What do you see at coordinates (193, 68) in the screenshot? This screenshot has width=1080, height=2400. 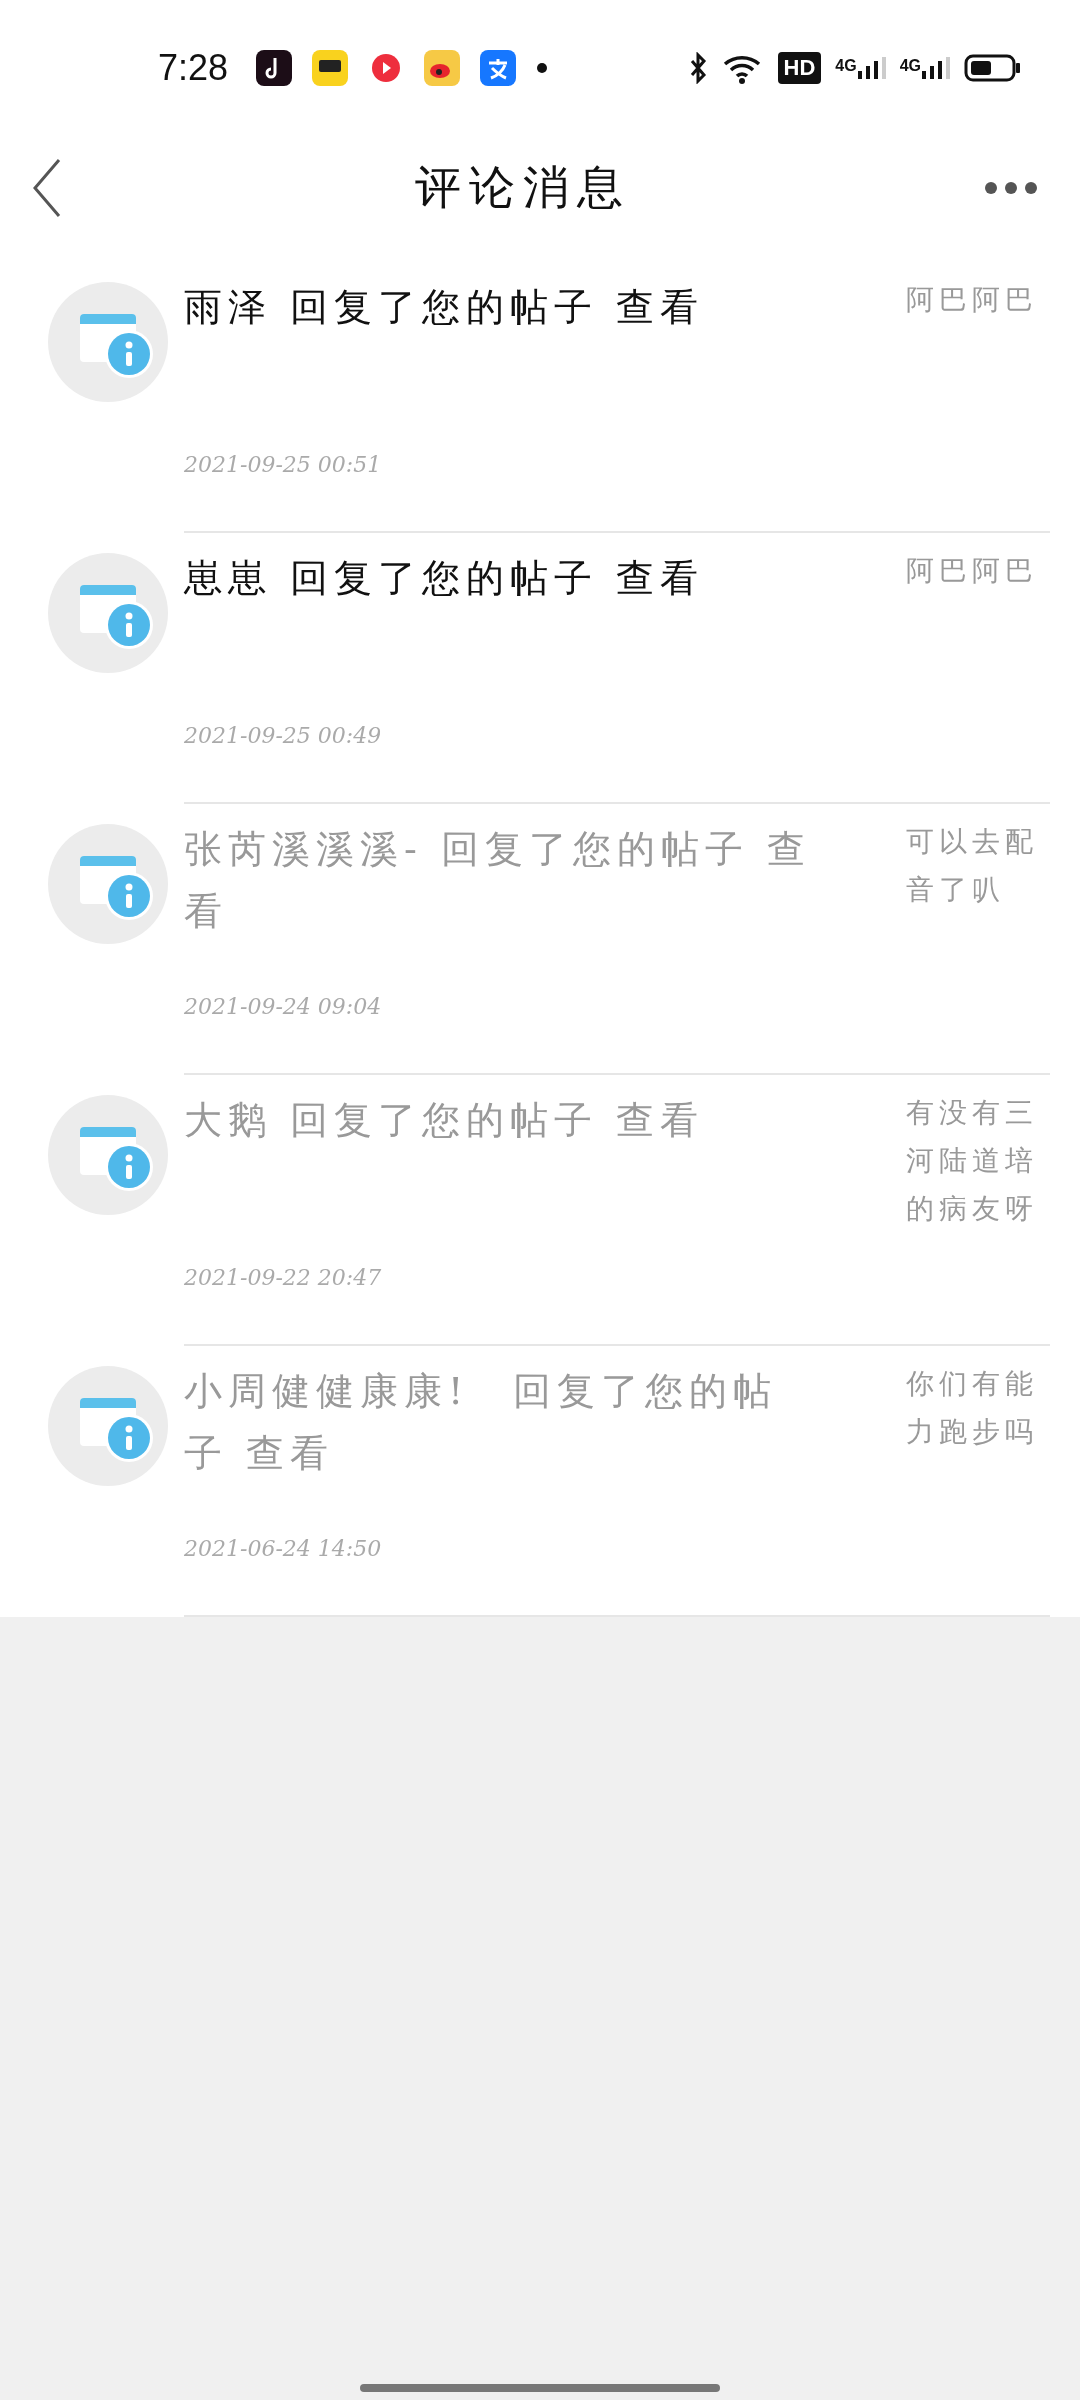 I see `clock-time: 7:28` at bounding box center [193, 68].